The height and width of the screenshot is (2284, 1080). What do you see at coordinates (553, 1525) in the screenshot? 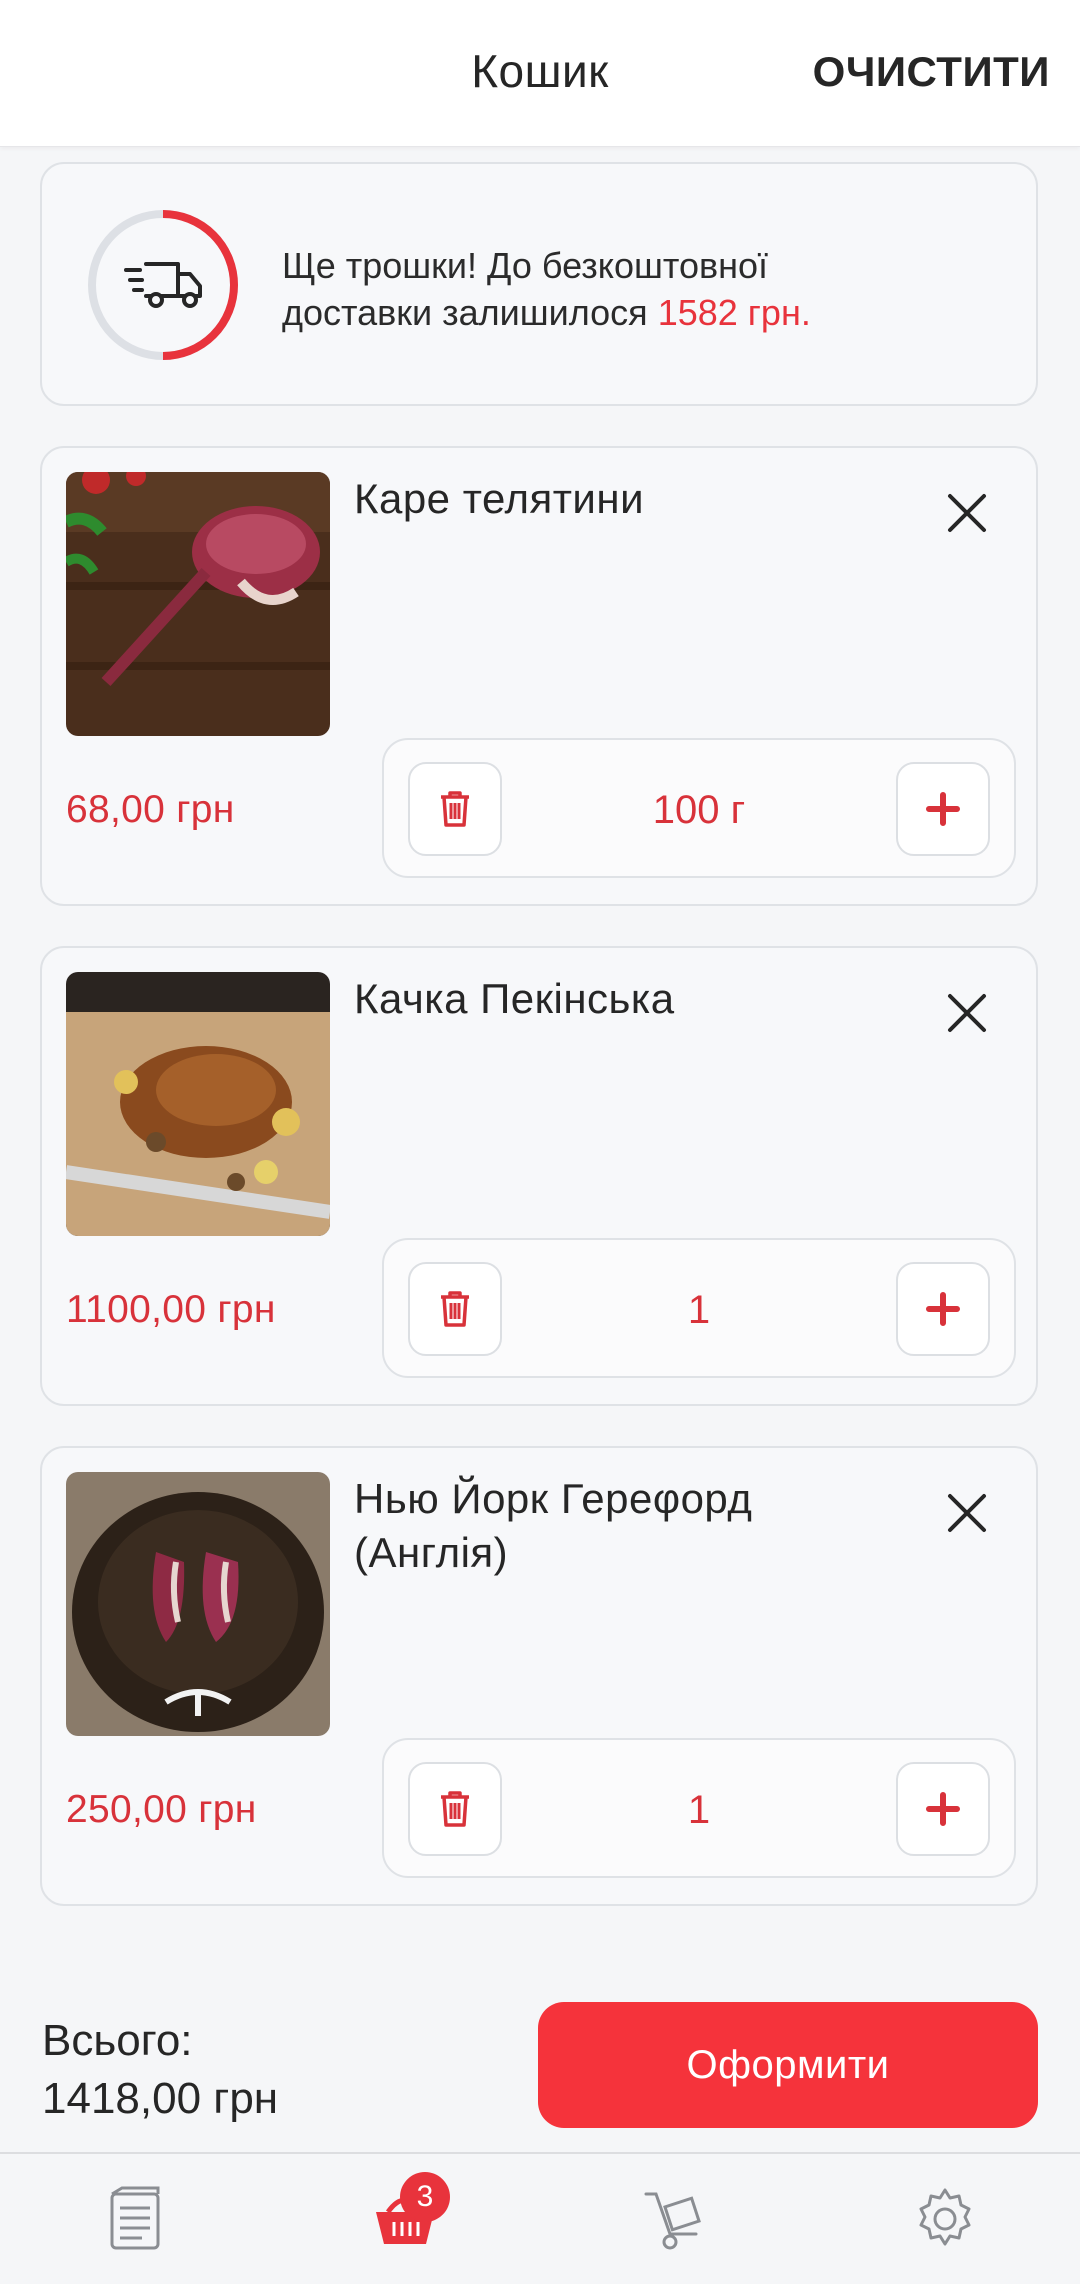
I see `product-name: Нью Йорк Гереφорд (Англія)` at bounding box center [553, 1525].